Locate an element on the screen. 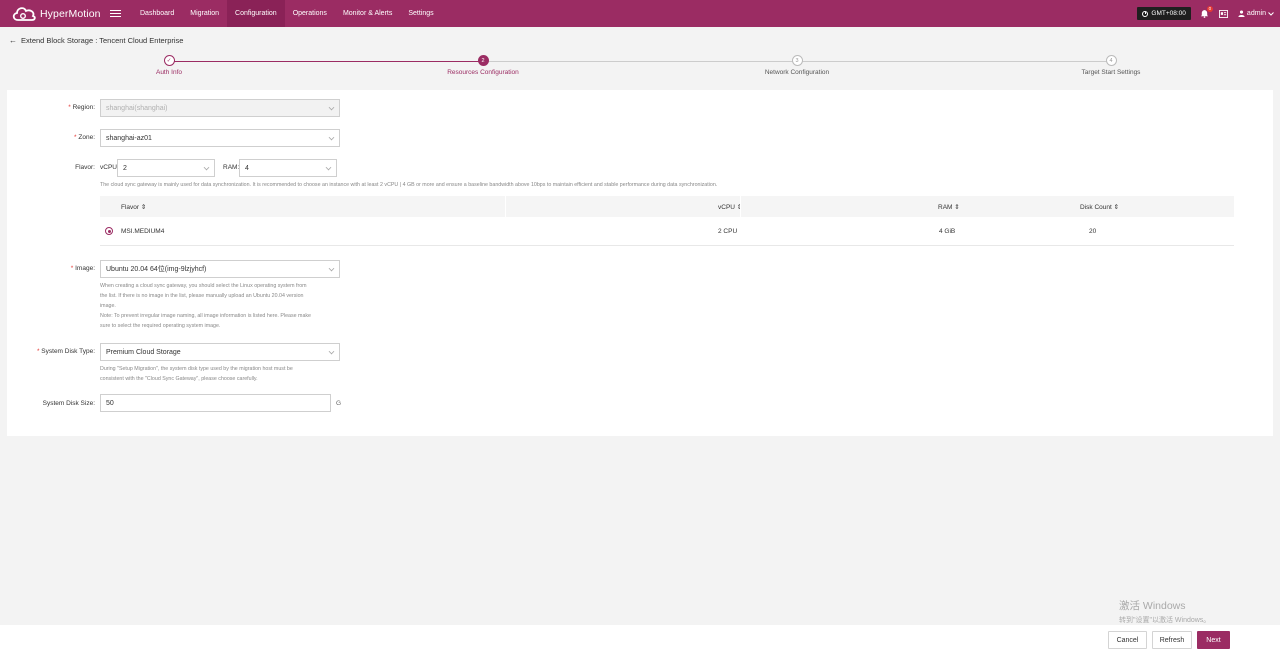 Image resolution: width=1280 pixels, height=655 pixels. step-auth-info: ✓ Auth Info is located at coordinates (169, 65).